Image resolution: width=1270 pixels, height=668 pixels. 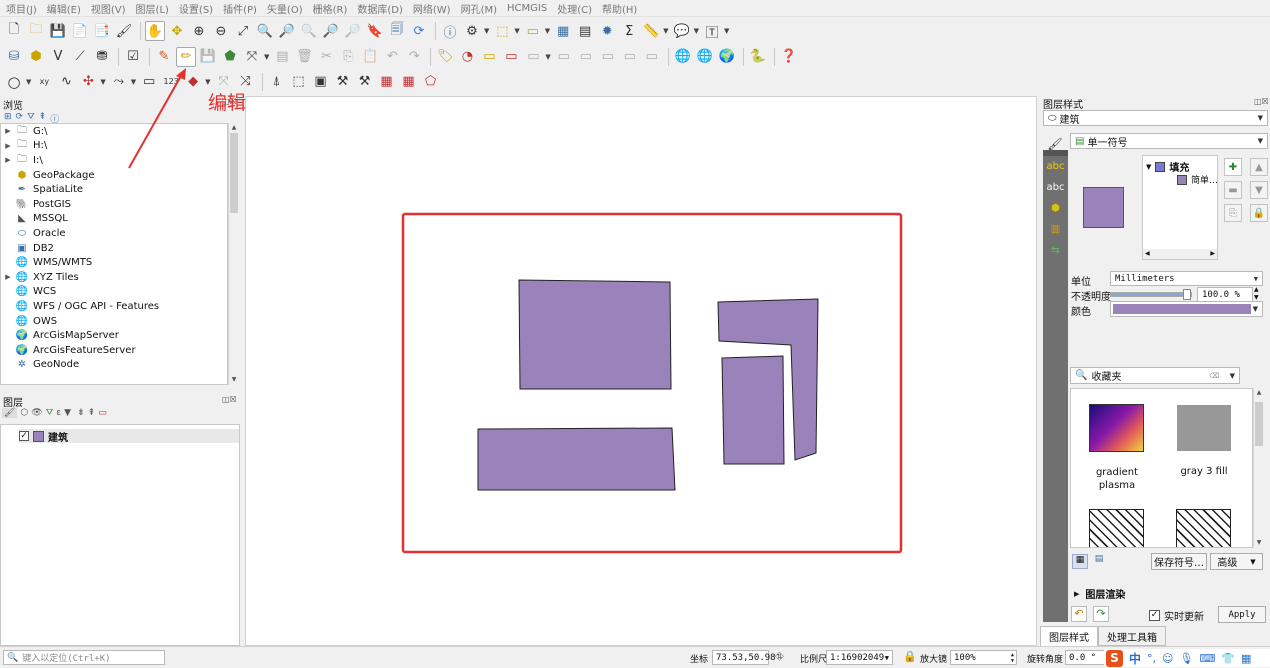 What do you see at coordinates (397, 31) in the screenshot?
I see `show-bookmarks-icon: 🗐` at bounding box center [397, 31].